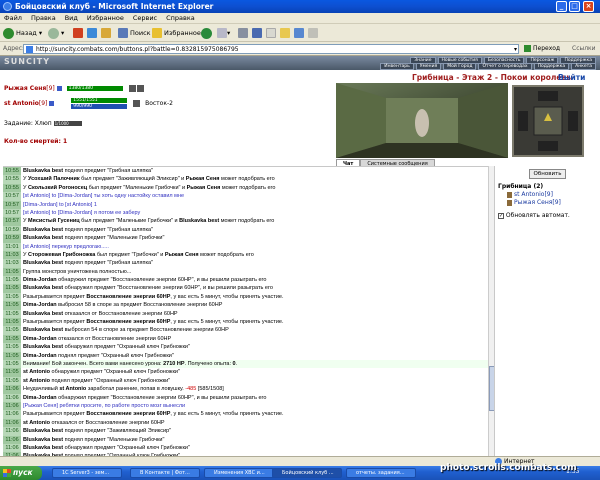 This screenshot has height=480, width=600. I want to click on close-button: ×, so click(588, 6).